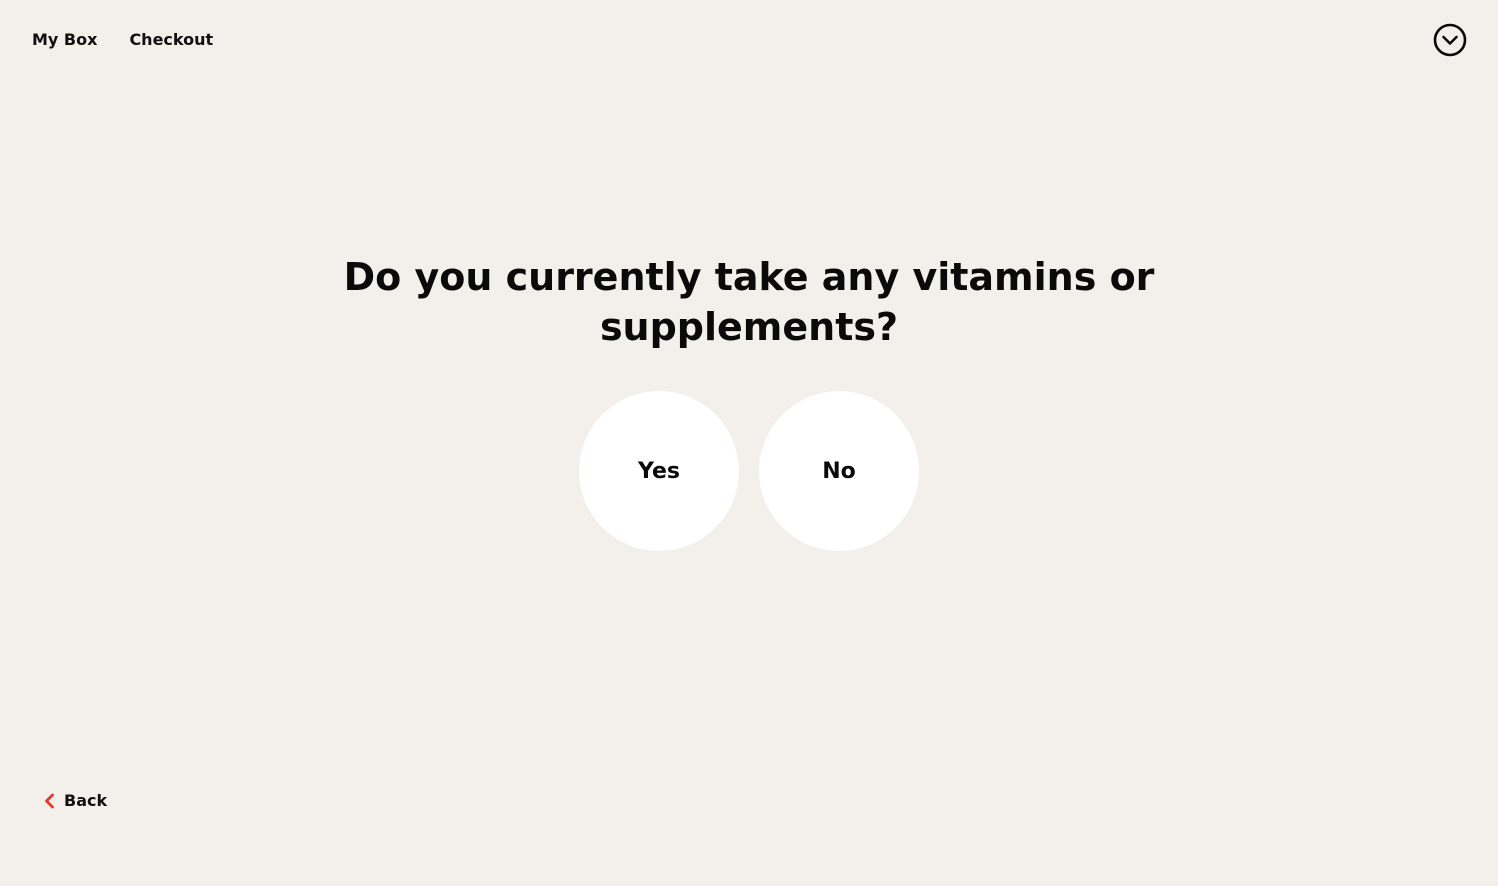  What do you see at coordinates (839, 471) in the screenshot?
I see `answer-no-button: No` at bounding box center [839, 471].